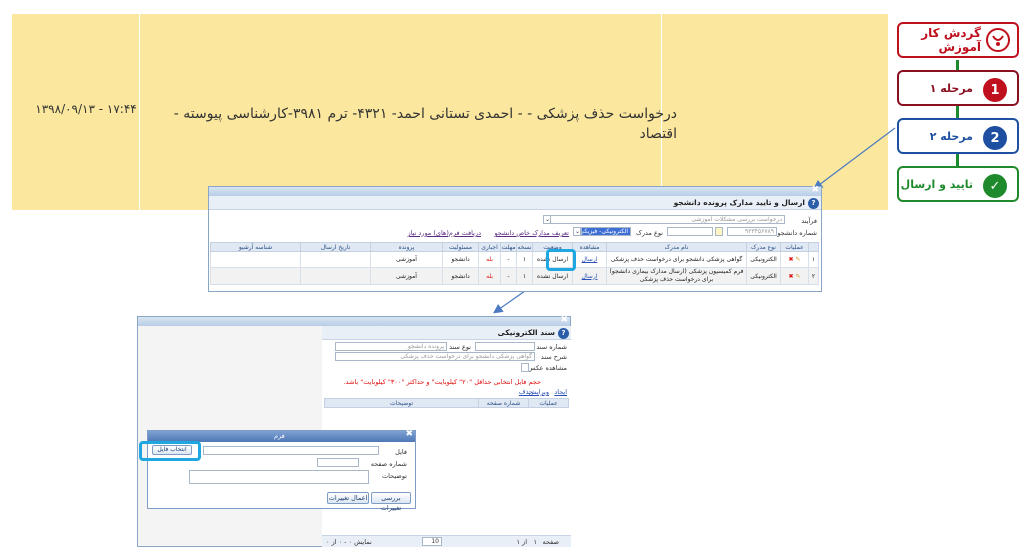 The image size is (1029, 553). What do you see at coordinates (503, 403) in the screenshot?
I see `column-header: شماره صفحه` at bounding box center [503, 403].